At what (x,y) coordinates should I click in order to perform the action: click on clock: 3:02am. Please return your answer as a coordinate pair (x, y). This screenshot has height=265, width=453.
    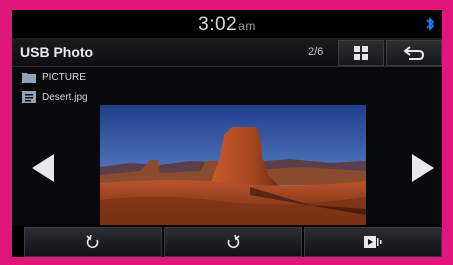
    Looking at the image, I should click on (227, 25).